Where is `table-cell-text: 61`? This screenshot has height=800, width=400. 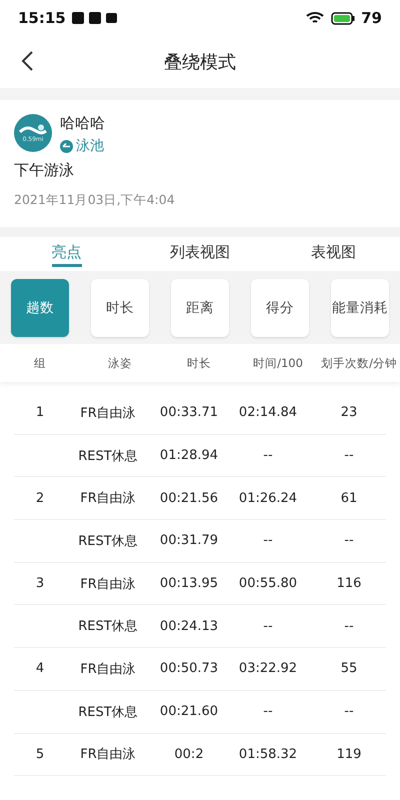 table-cell-text: 61 is located at coordinates (349, 498).